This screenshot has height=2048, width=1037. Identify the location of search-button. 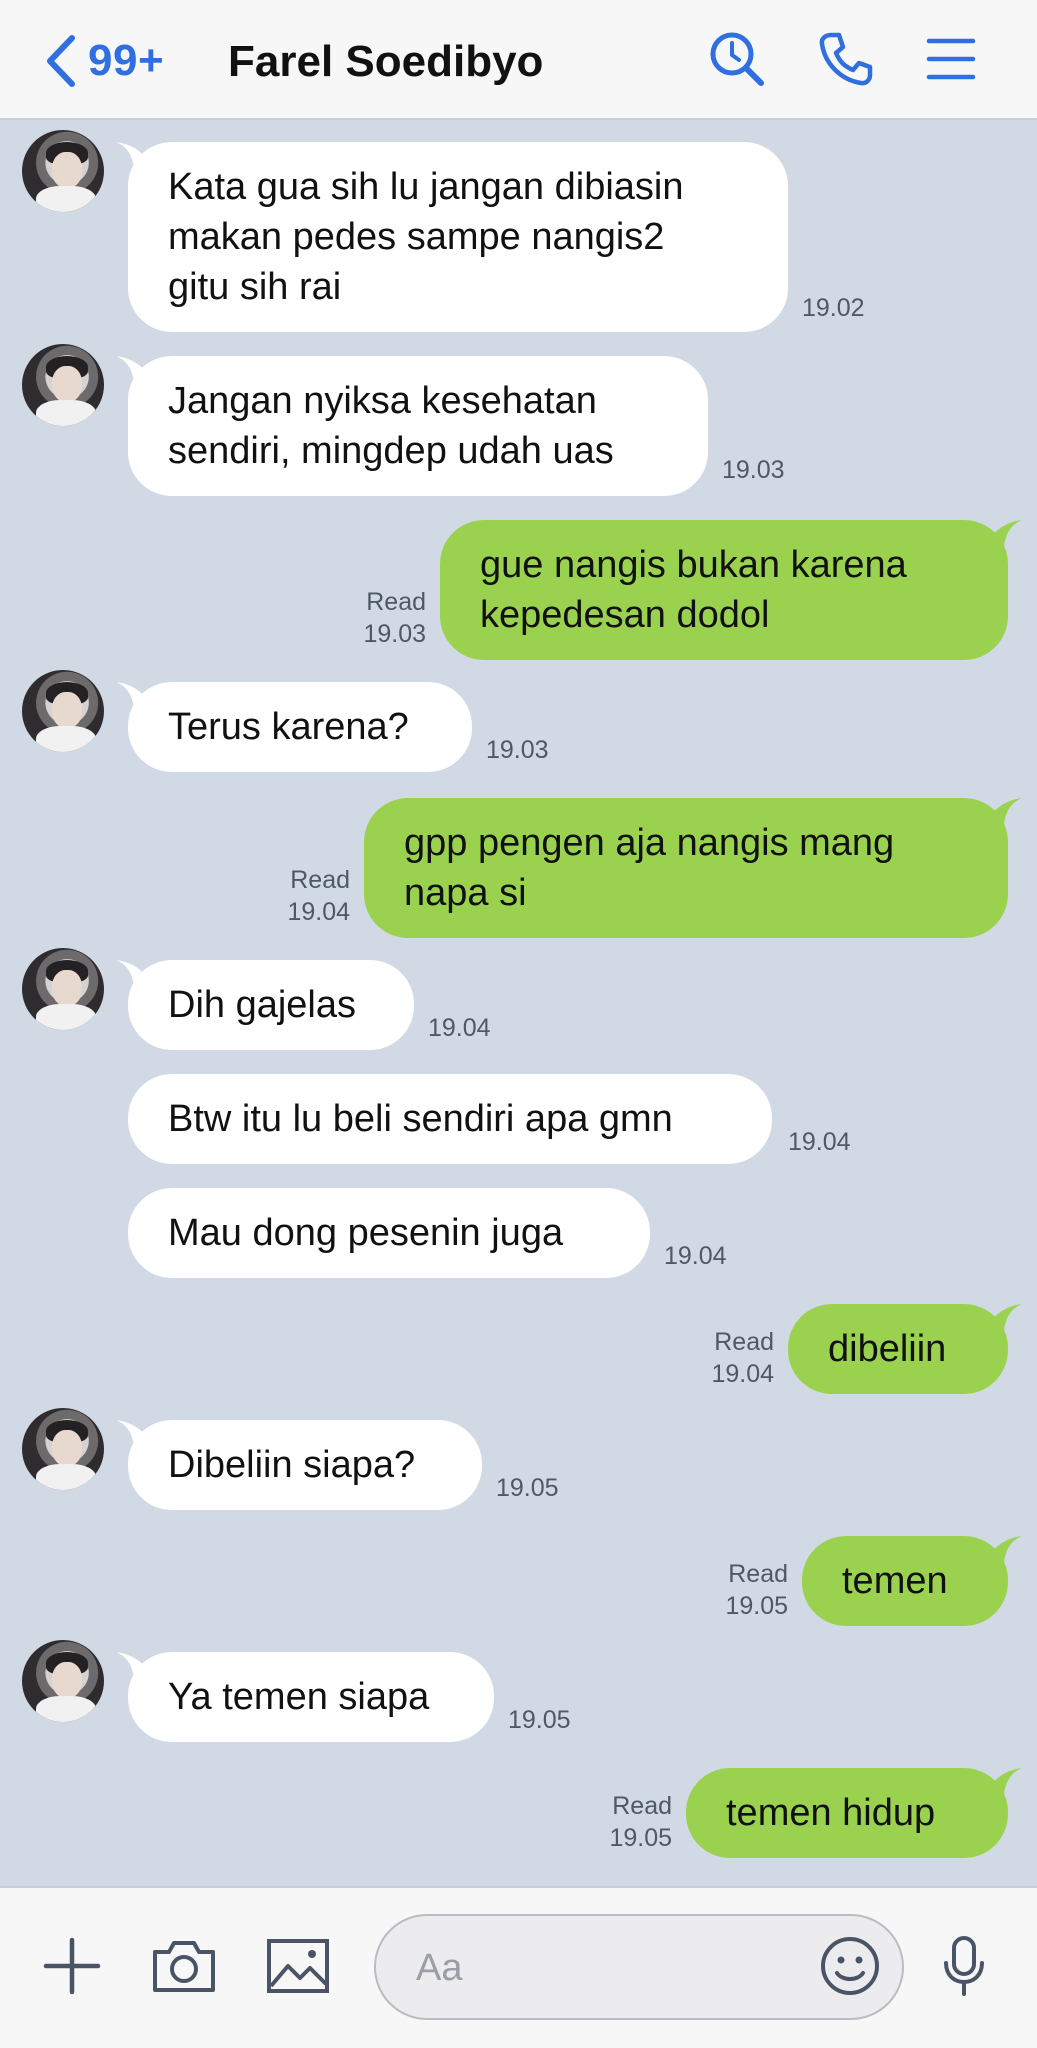
(737, 61).